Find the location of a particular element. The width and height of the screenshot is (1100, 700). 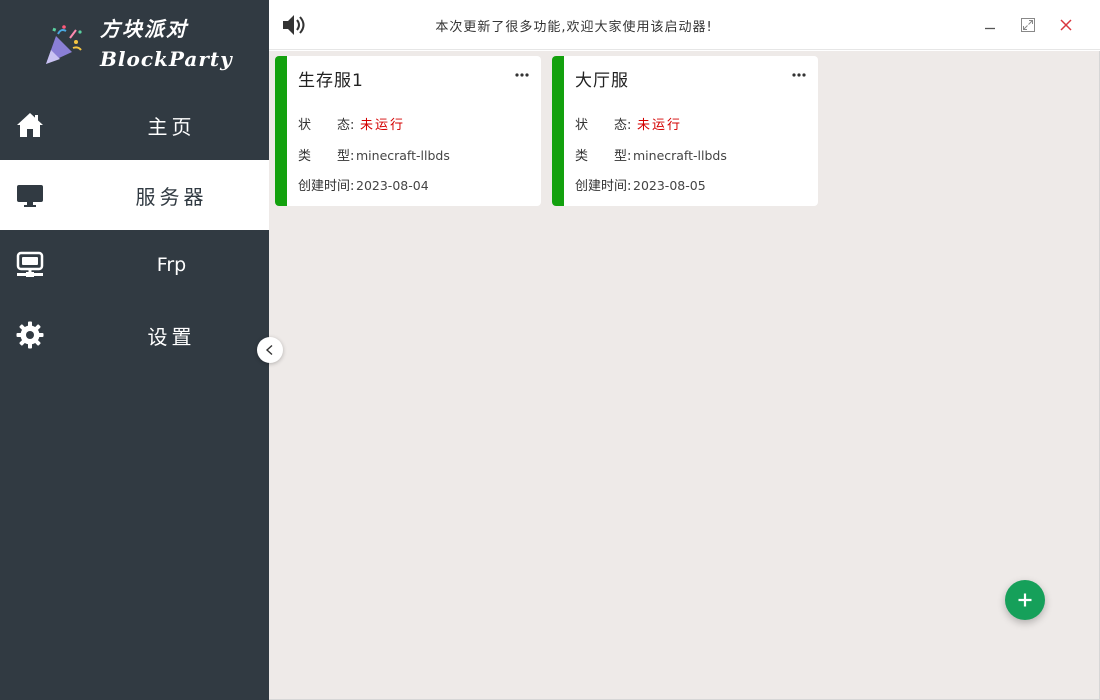

sidebar-item-label: Frp is located at coordinates (171, 265).